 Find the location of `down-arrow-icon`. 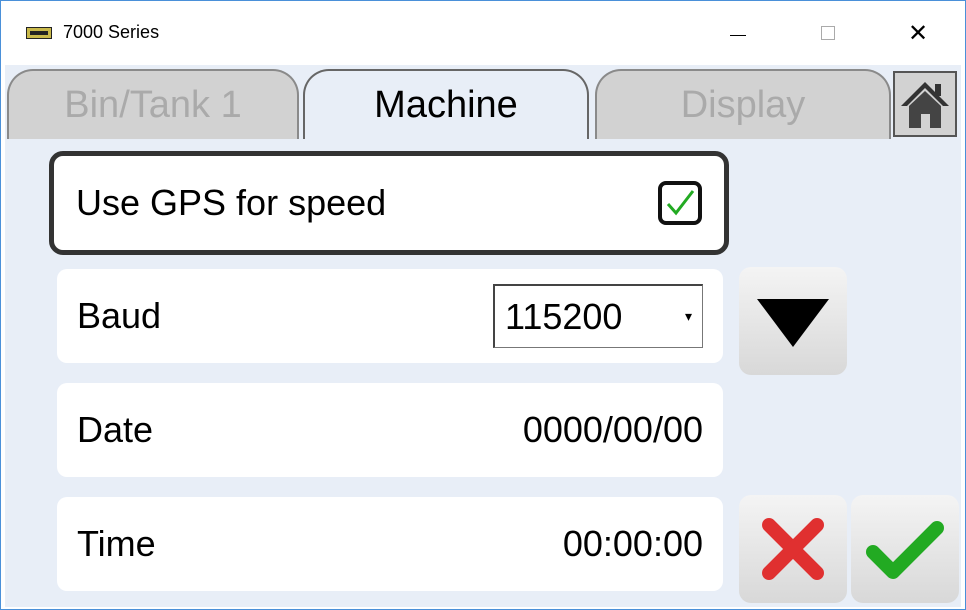

down-arrow-icon is located at coordinates (793, 323).